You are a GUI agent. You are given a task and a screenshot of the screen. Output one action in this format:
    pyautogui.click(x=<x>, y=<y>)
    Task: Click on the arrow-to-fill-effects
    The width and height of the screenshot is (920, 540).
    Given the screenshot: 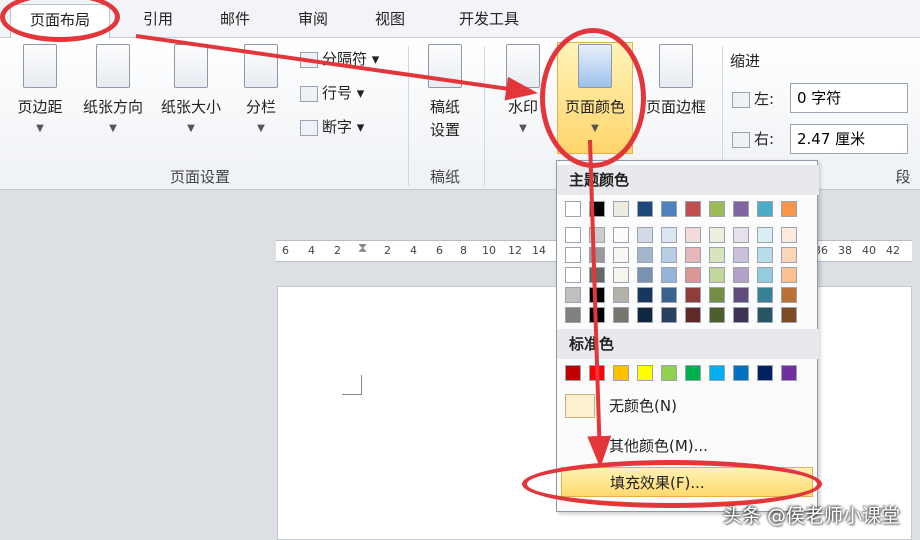 What is the action you would take?
    pyautogui.click(x=599, y=303)
    